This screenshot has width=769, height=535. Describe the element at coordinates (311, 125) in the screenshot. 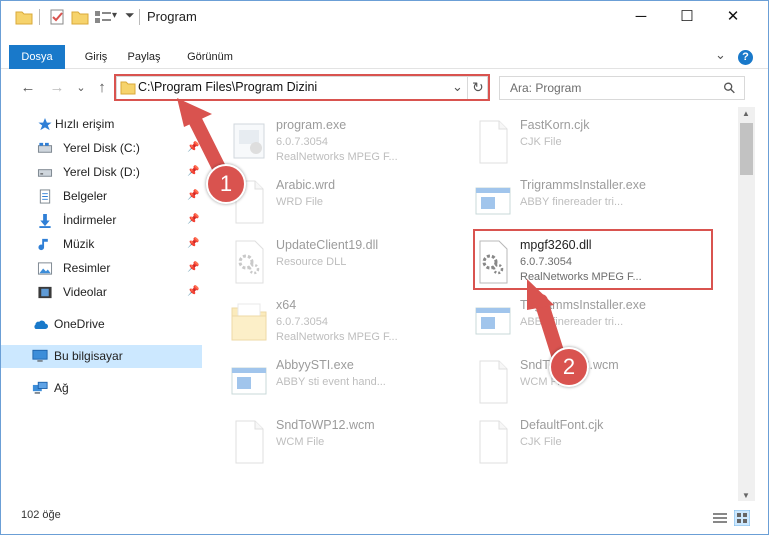

I see `file-name: program.exe` at that location.